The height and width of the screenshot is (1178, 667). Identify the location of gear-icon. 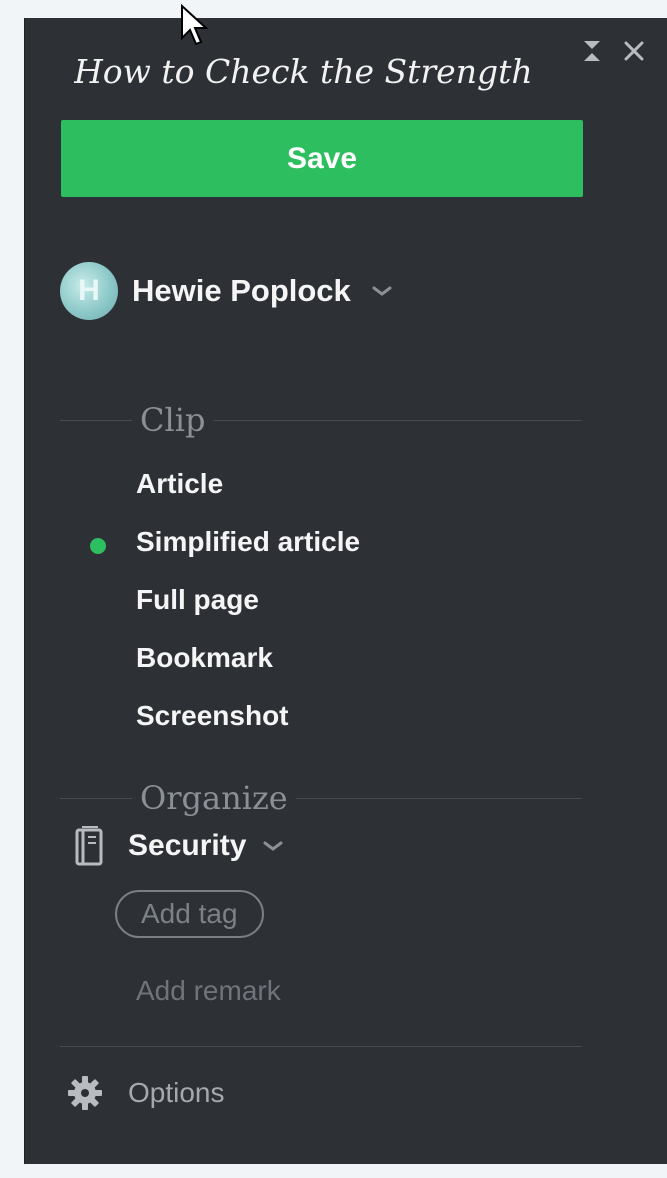
(85, 1093).